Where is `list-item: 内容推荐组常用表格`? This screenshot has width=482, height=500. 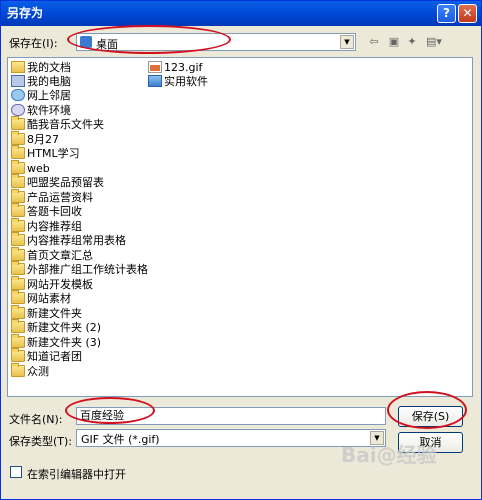 list-item: 内容推荐组常用表格 is located at coordinates (68, 240).